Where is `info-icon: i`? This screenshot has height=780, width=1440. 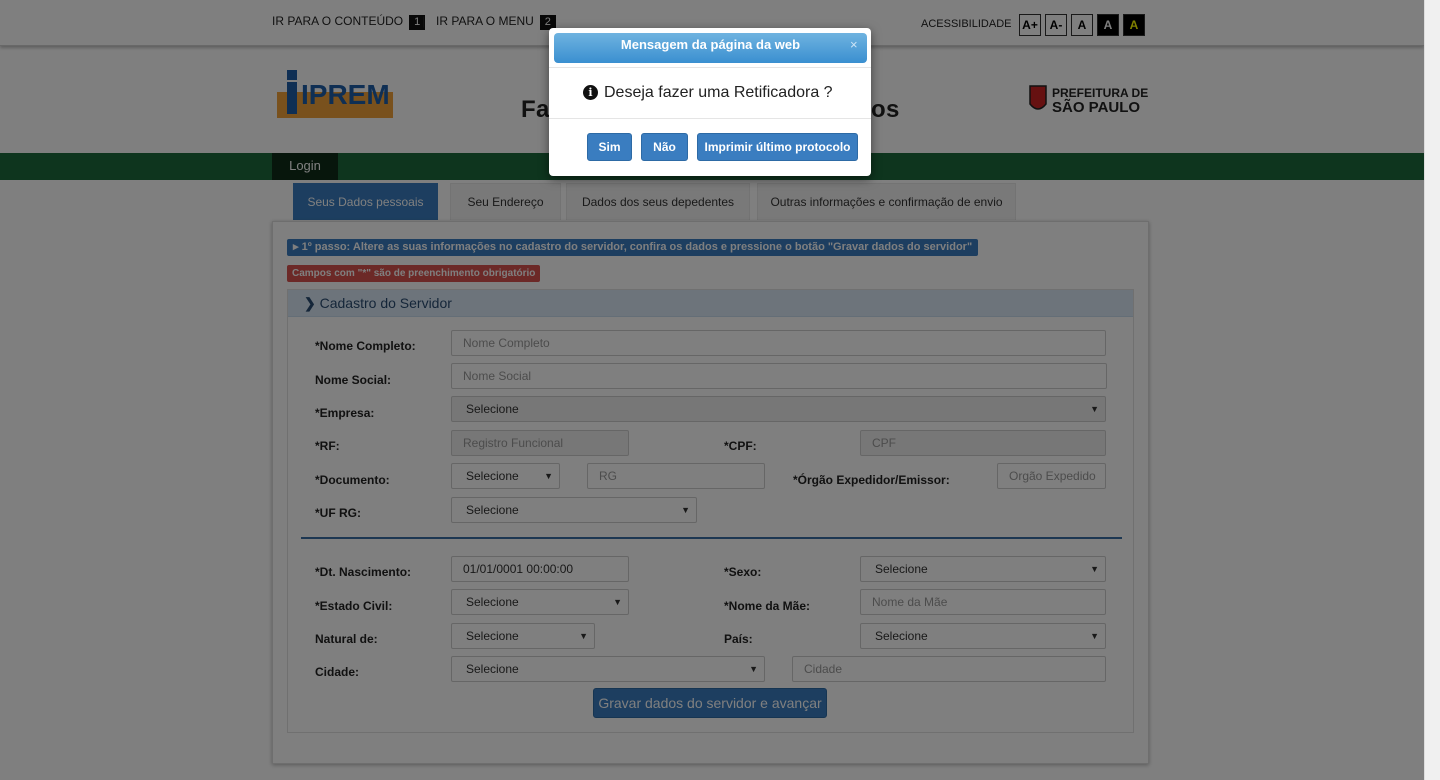 info-icon: i is located at coordinates (590, 92).